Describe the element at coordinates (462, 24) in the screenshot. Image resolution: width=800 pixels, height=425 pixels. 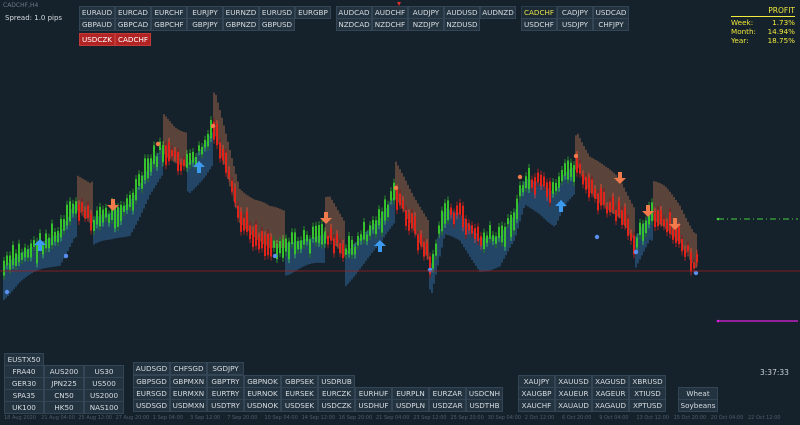
I see `symbol-button-nzdusd: NZDUSD` at that location.